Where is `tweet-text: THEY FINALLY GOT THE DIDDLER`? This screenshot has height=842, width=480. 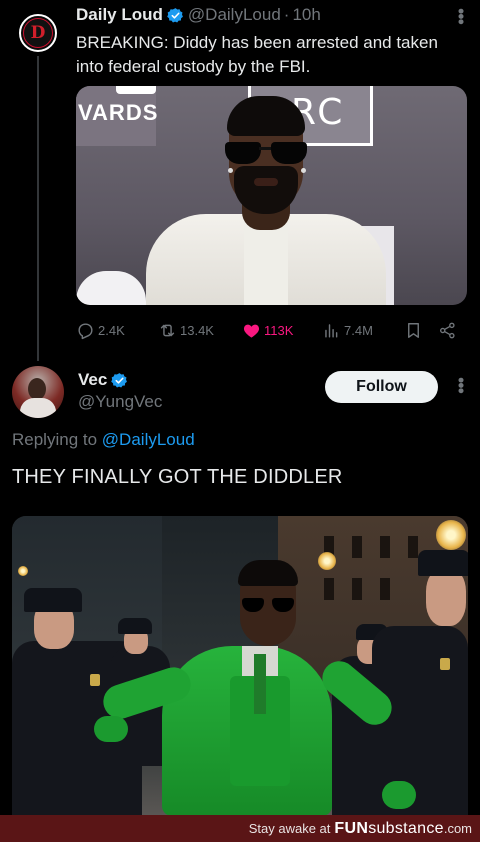 tweet-text: THEY FINALLY GOT THE DIDDLER is located at coordinates (177, 477).